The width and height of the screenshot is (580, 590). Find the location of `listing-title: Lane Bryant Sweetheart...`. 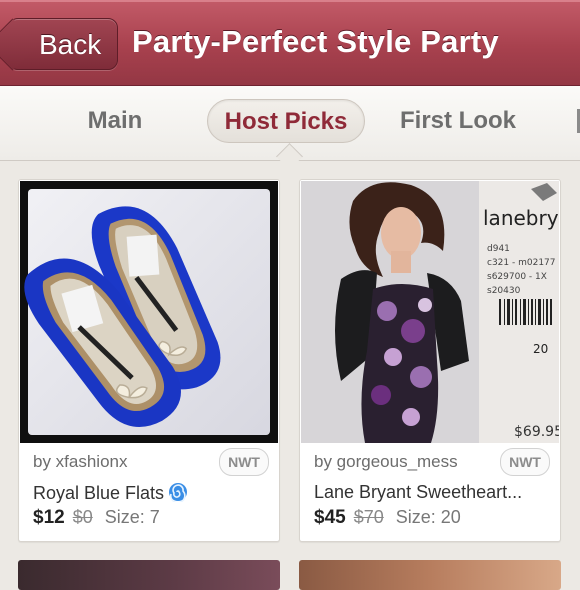

listing-title: Lane Bryant Sweetheart... is located at coordinates (432, 492).